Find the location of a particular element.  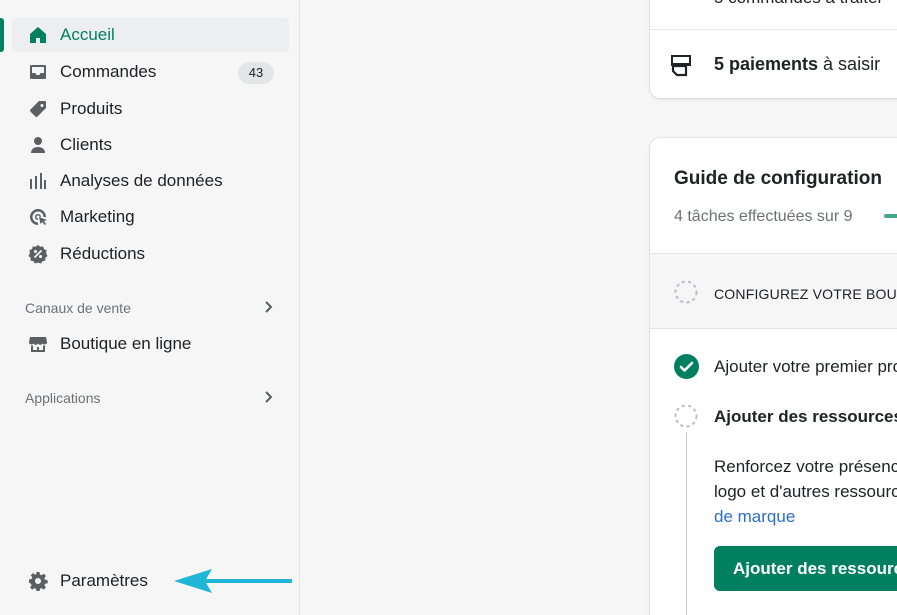

guide-progress-fill is located at coordinates (890, 216).